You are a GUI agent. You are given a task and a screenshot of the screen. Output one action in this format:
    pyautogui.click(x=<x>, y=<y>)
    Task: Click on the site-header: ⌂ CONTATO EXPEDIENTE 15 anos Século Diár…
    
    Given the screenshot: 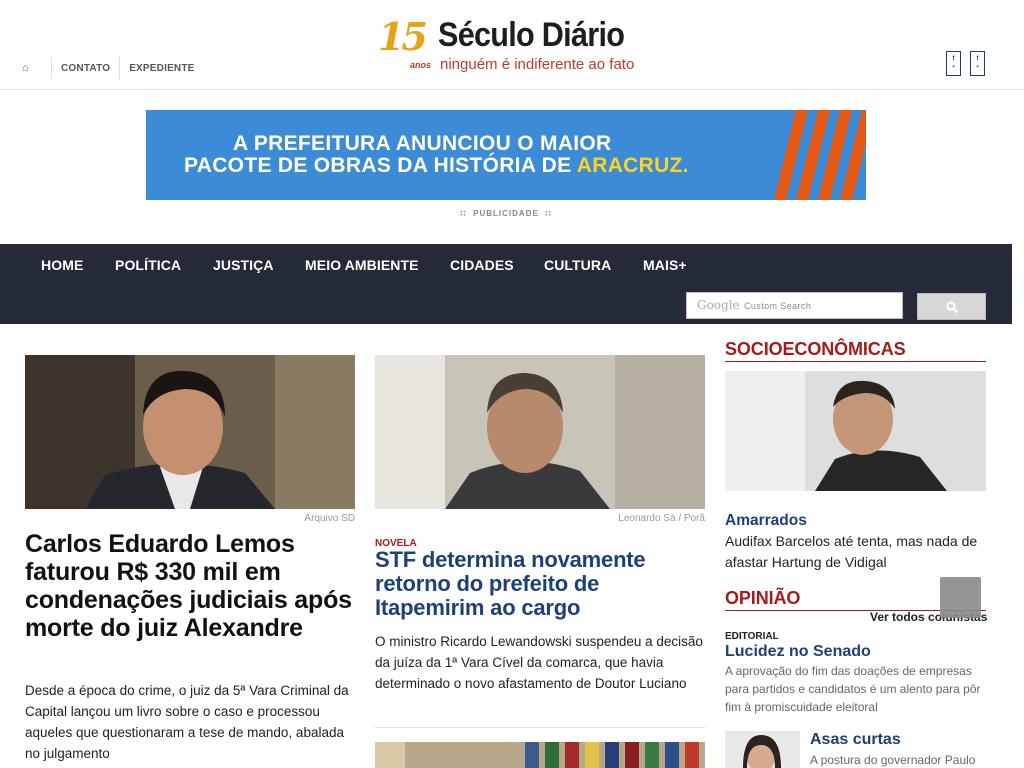 What is the action you would take?
    pyautogui.click(x=512, y=45)
    